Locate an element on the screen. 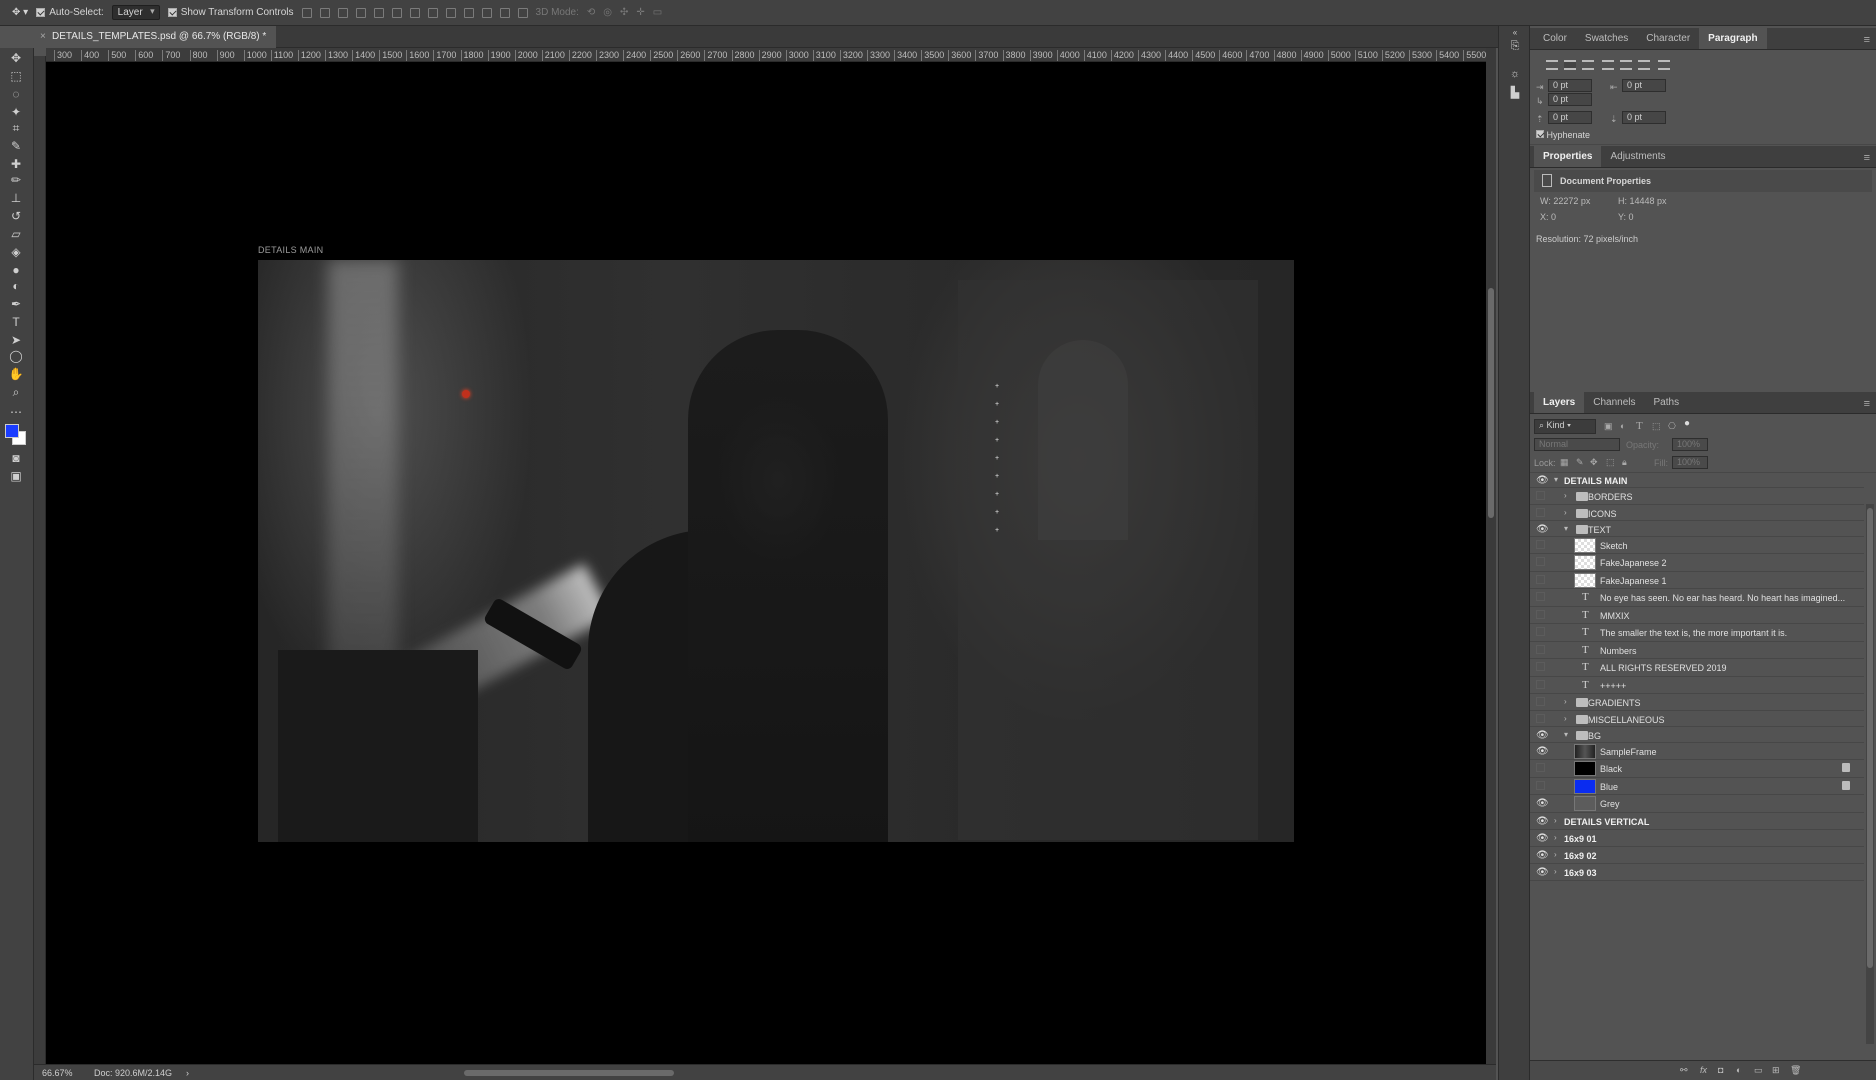  layer-row: Black is located at coordinates (1697, 768).